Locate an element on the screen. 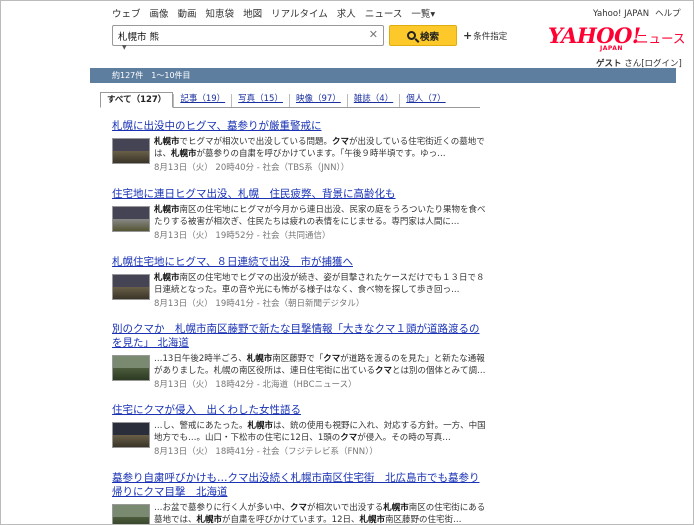 Image resolution: width=694 pixels, height=525 pixels. nav-map: 地図 is located at coordinates (252, 13).